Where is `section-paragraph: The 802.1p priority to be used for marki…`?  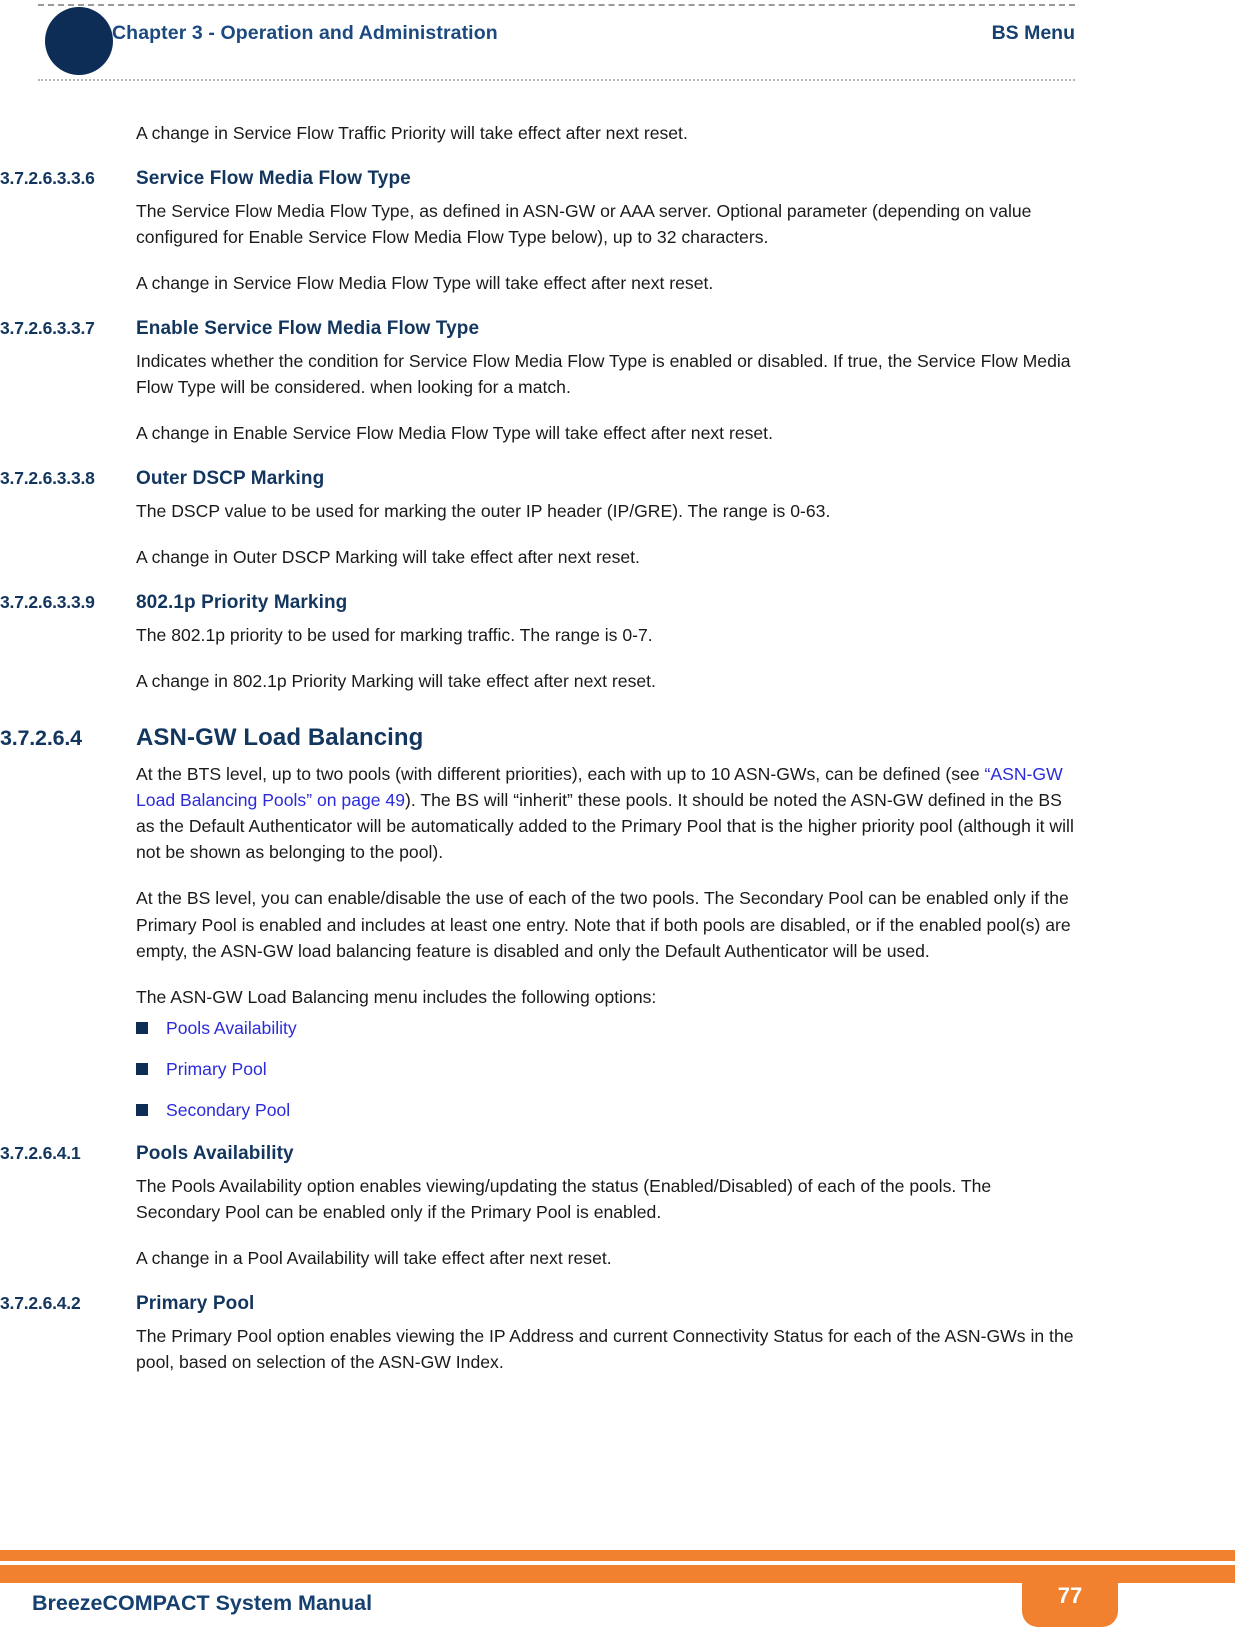
section-paragraph: The 802.1p priority to be used for marki… is located at coordinates (394, 635).